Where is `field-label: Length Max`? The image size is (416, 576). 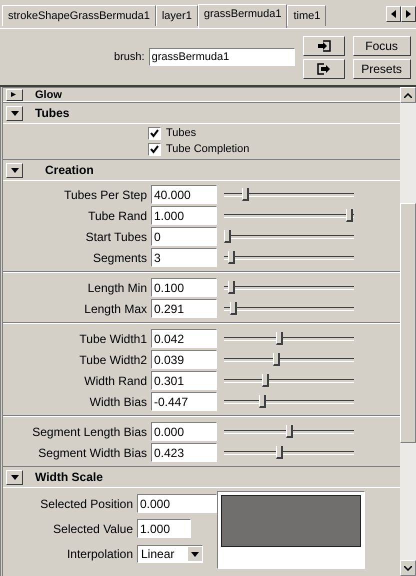
field-label: Length Max is located at coordinates (115, 309).